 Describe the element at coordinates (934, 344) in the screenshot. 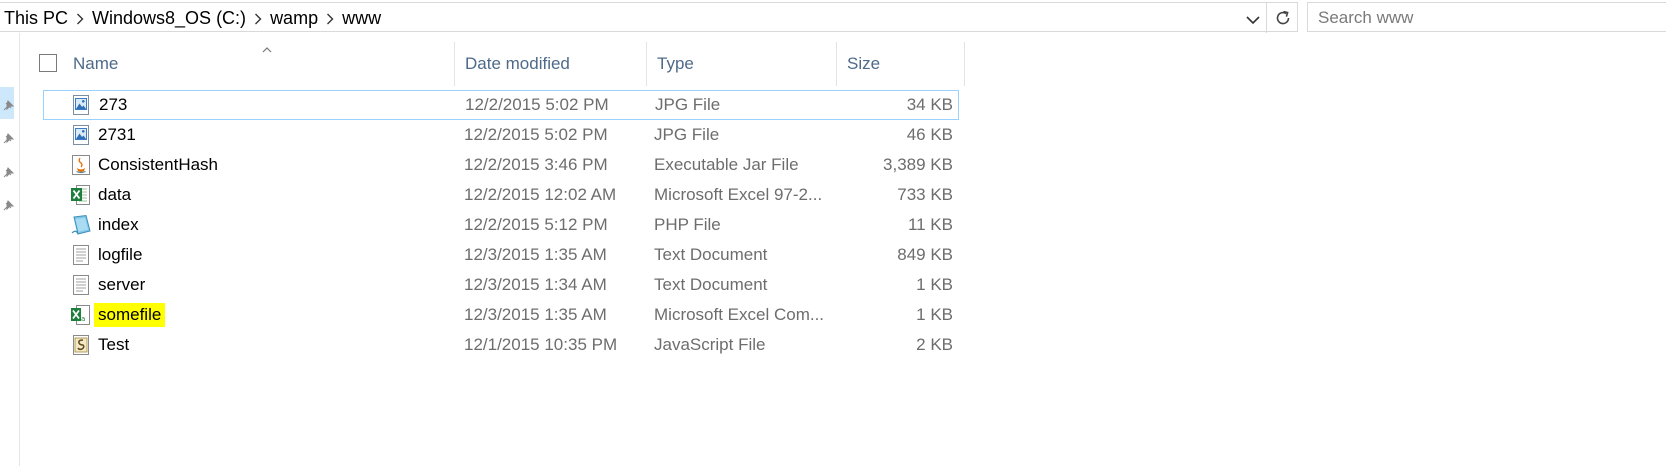

I see `file-size: 2 KB` at that location.